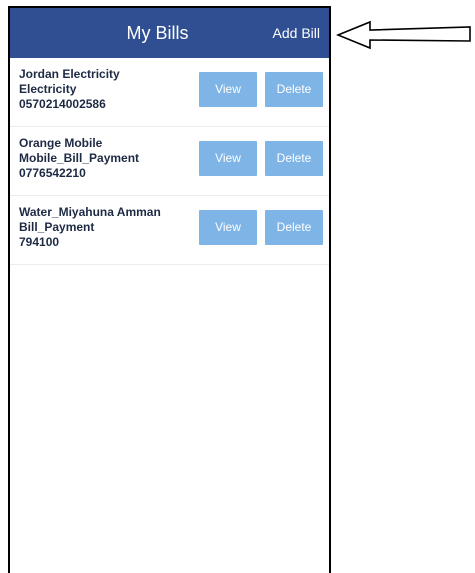  What do you see at coordinates (79, 158) in the screenshot?
I see `bill-type: Mobile_Bill_Payment` at bounding box center [79, 158].